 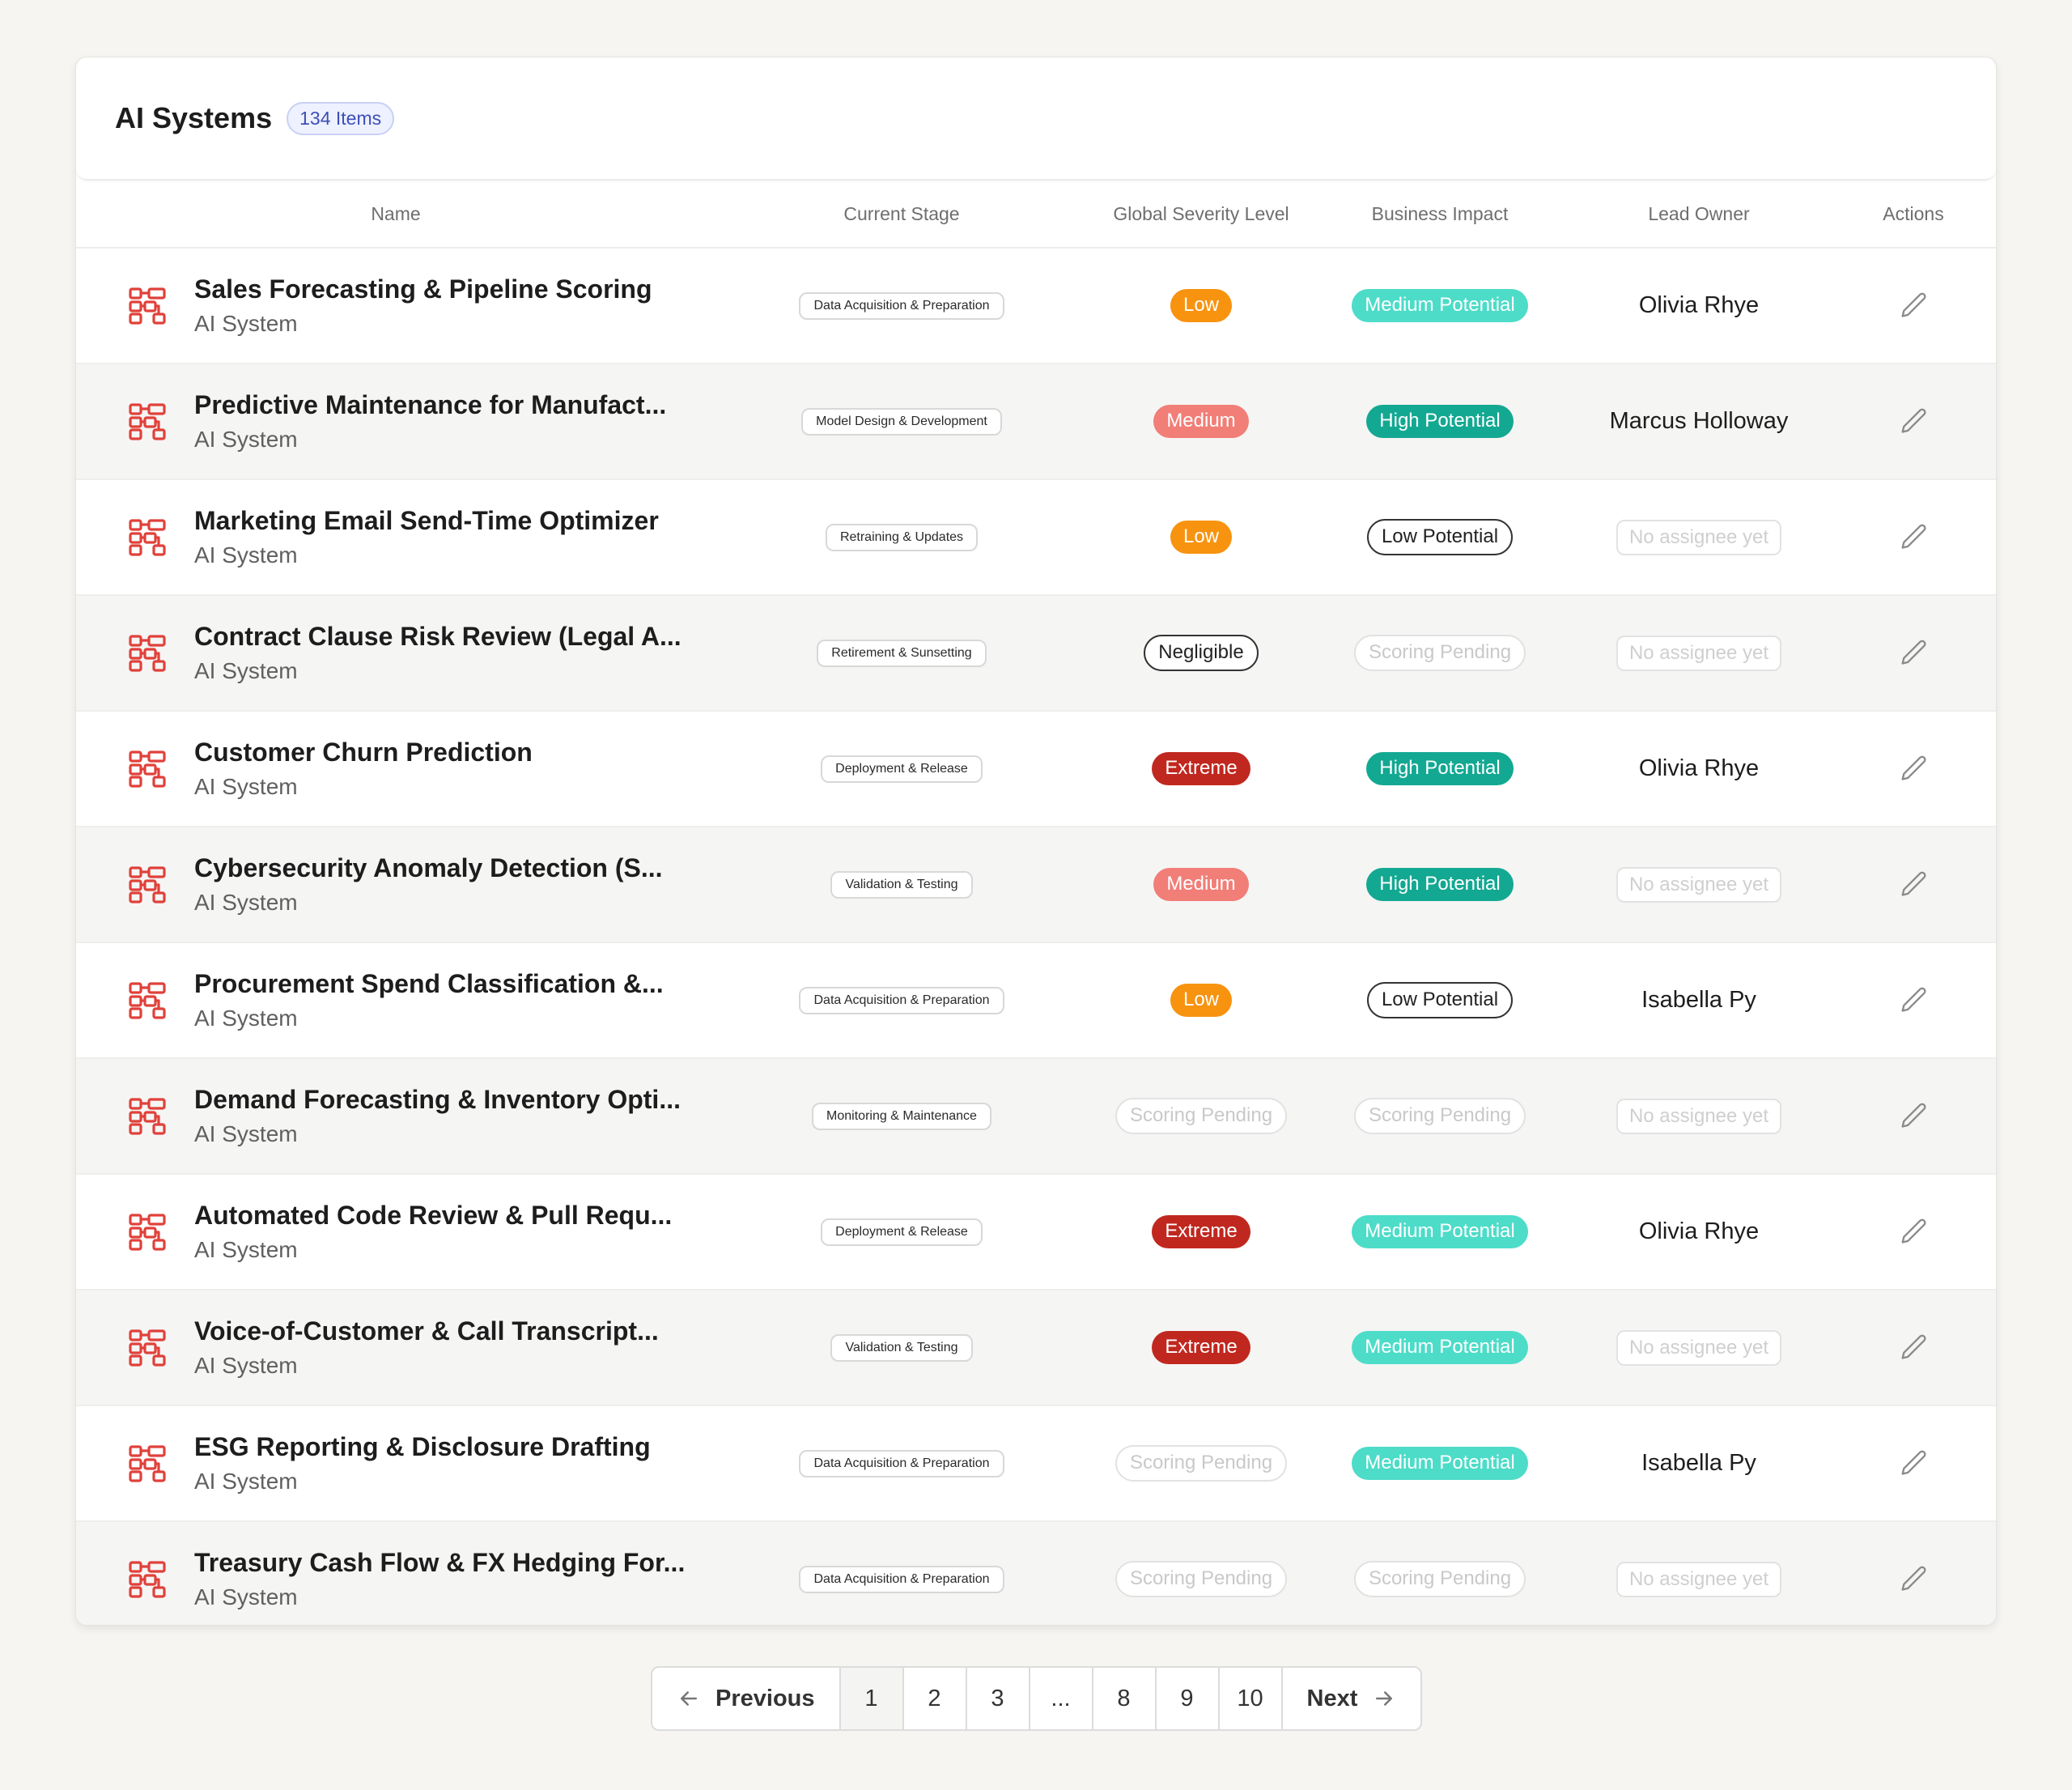 I want to click on next-page-button: Next, so click(x=1352, y=1699).